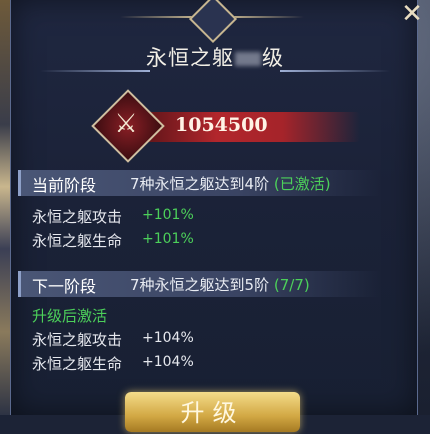 The width and height of the screenshot is (430, 434). What do you see at coordinates (77, 364) in the screenshot?
I see `next-stat-name-hp: 永恒之躯生命` at bounding box center [77, 364].